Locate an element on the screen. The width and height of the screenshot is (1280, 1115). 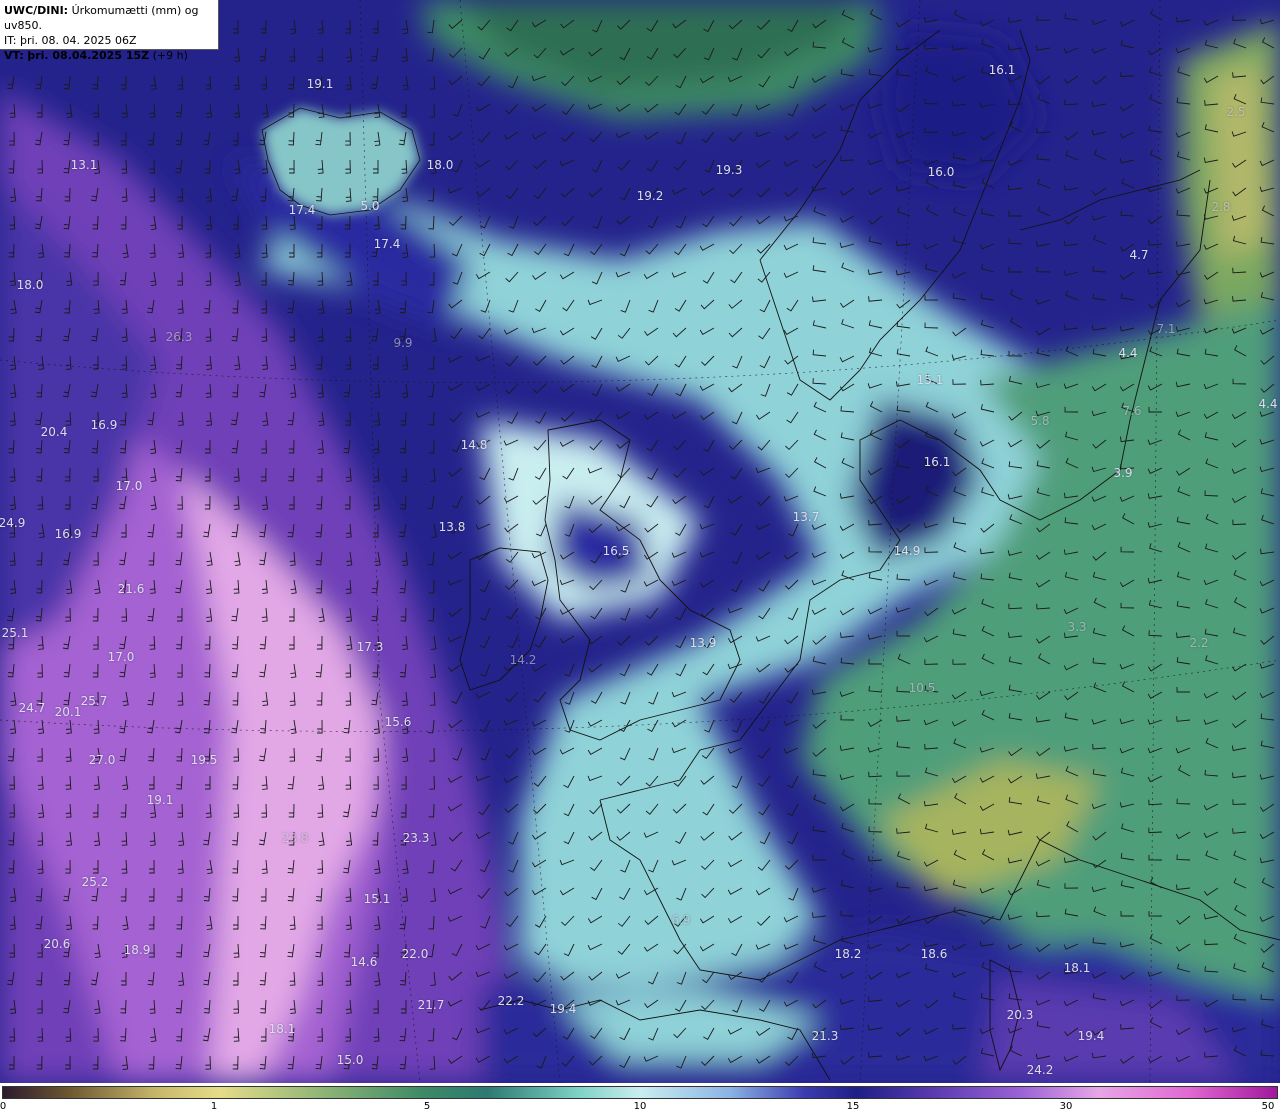
colorbar-tick: 30 is located at coordinates (1066, 1106).